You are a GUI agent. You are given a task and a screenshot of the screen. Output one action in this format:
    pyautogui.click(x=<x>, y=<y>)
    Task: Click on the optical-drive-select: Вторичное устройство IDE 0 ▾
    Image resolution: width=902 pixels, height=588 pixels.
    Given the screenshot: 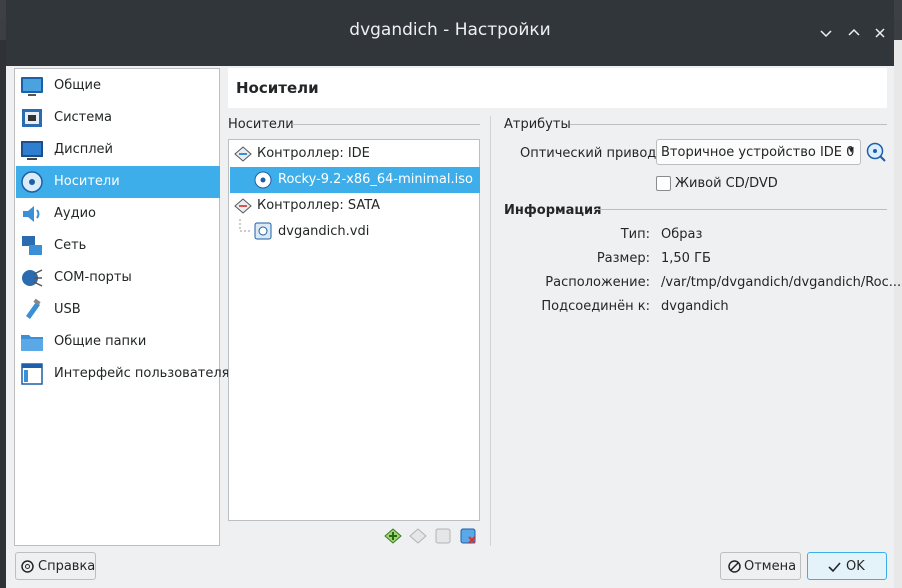 What is the action you would take?
    pyautogui.click(x=758, y=152)
    